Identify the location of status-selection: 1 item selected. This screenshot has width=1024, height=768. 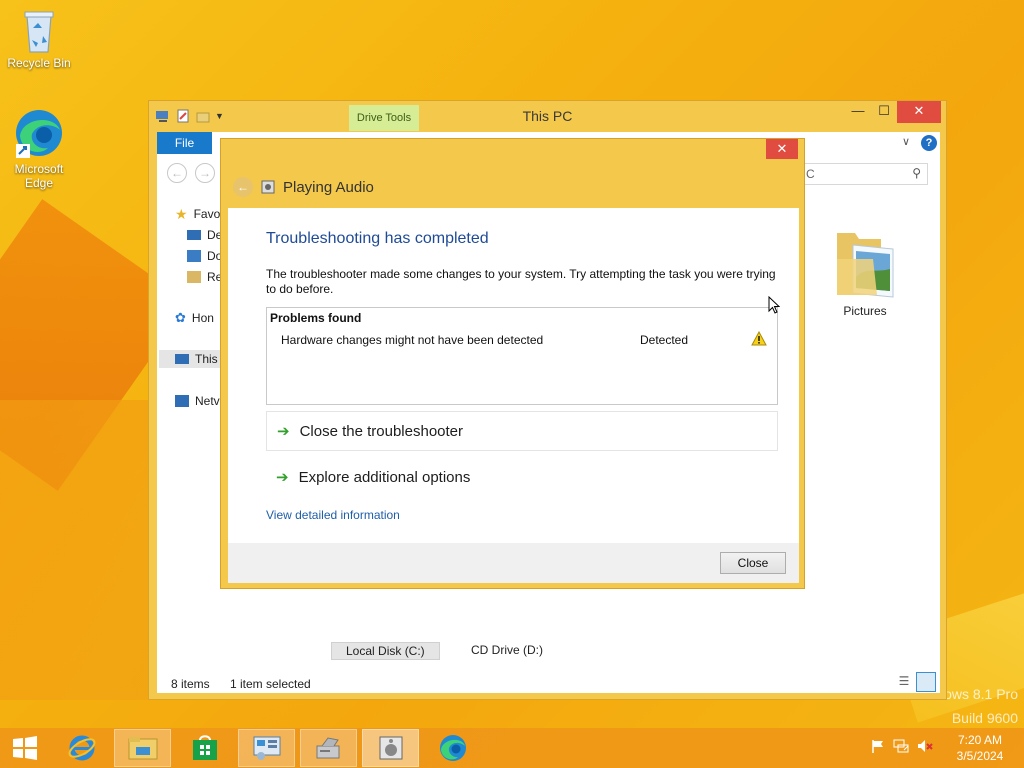
(270, 684).